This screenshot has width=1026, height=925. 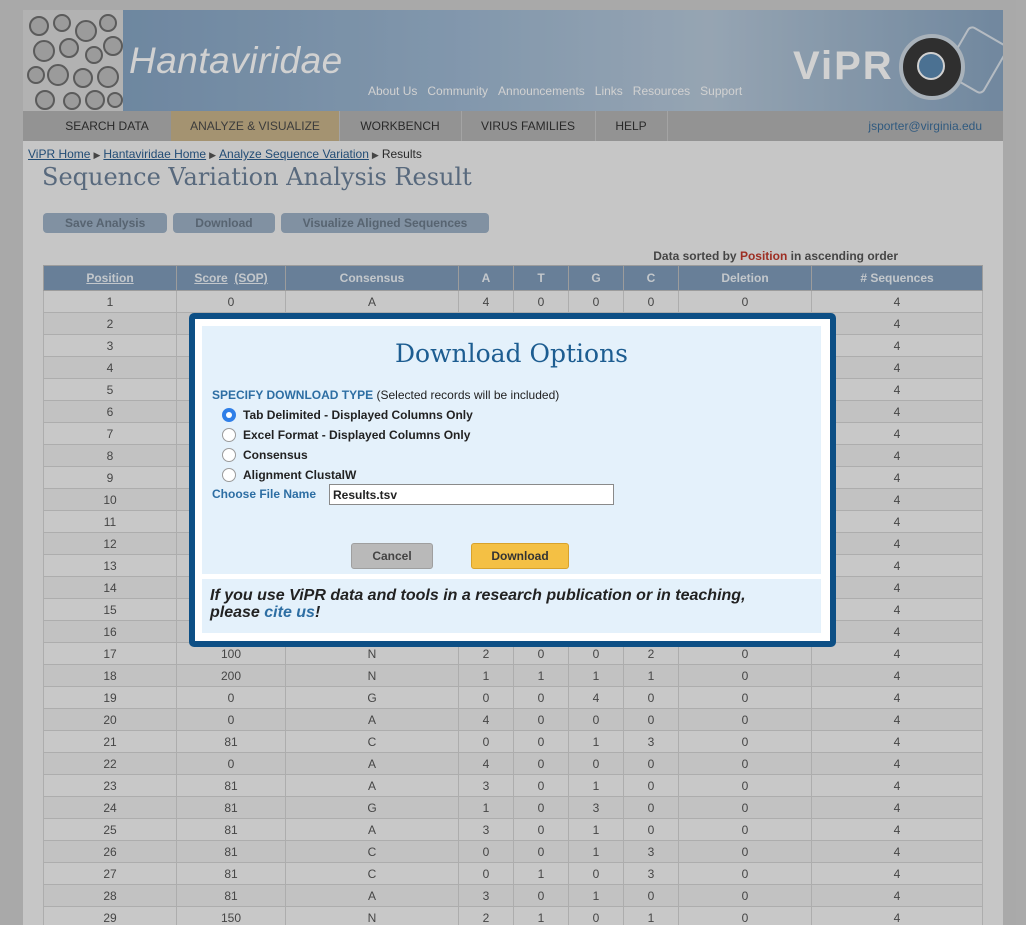 What do you see at coordinates (520, 556) in the screenshot?
I see `confirm-download-button: Download` at bounding box center [520, 556].